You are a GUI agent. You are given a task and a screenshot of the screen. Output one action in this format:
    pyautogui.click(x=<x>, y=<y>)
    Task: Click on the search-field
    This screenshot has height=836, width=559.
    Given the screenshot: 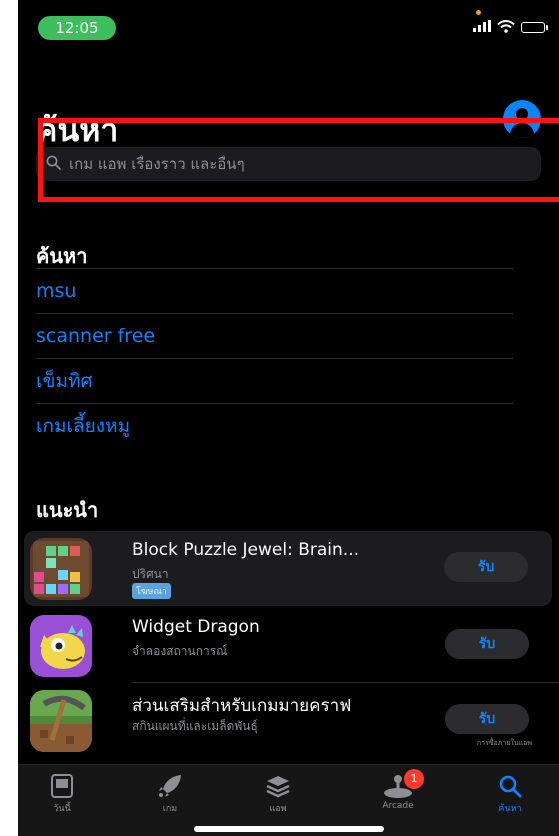 What is the action you would take?
    pyautogui.click(x=288, y=164)
    